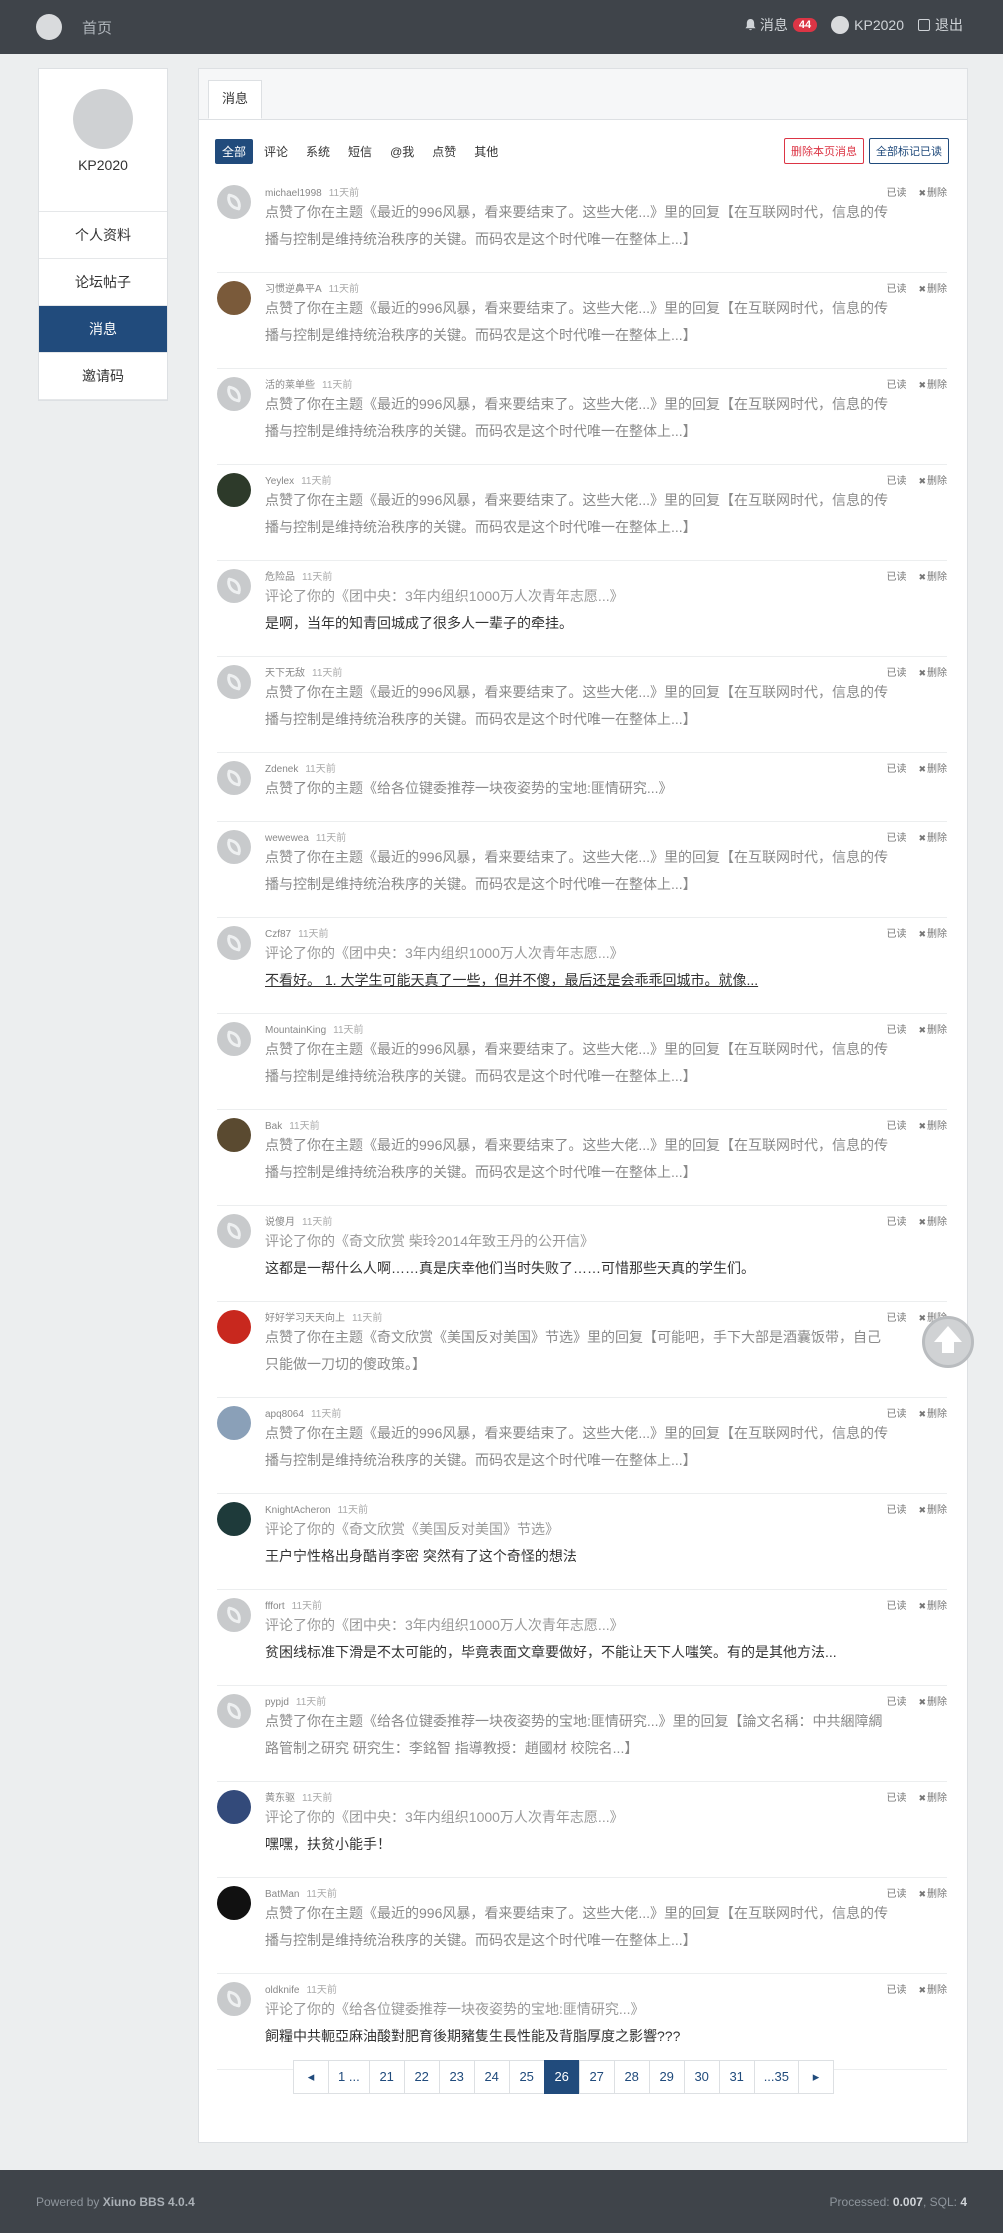 This screenshot has height=2233, width=1003. Describe the element at coordinates (444, 151) in the screenshot. I see `filter-tab: 点赞` at that location.